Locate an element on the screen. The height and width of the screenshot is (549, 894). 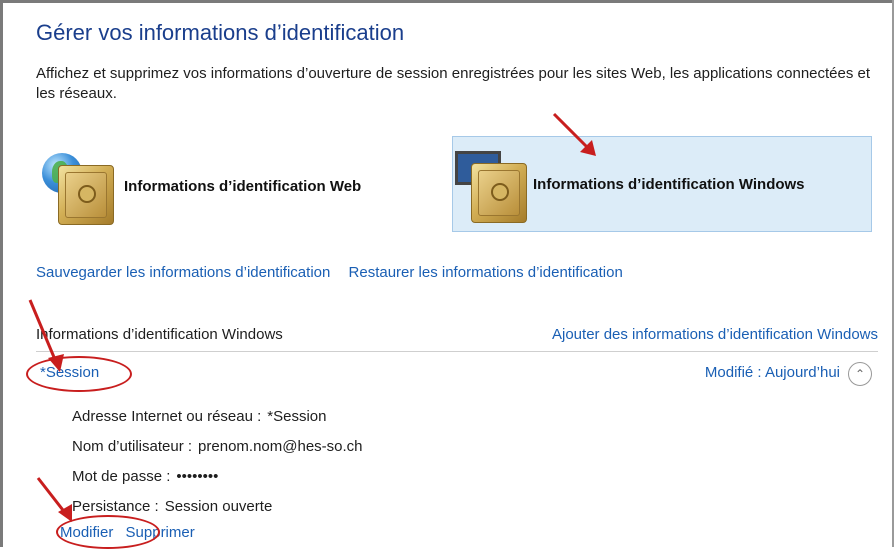
credential-entry-name: *Session is located at coordinates (69, 372).